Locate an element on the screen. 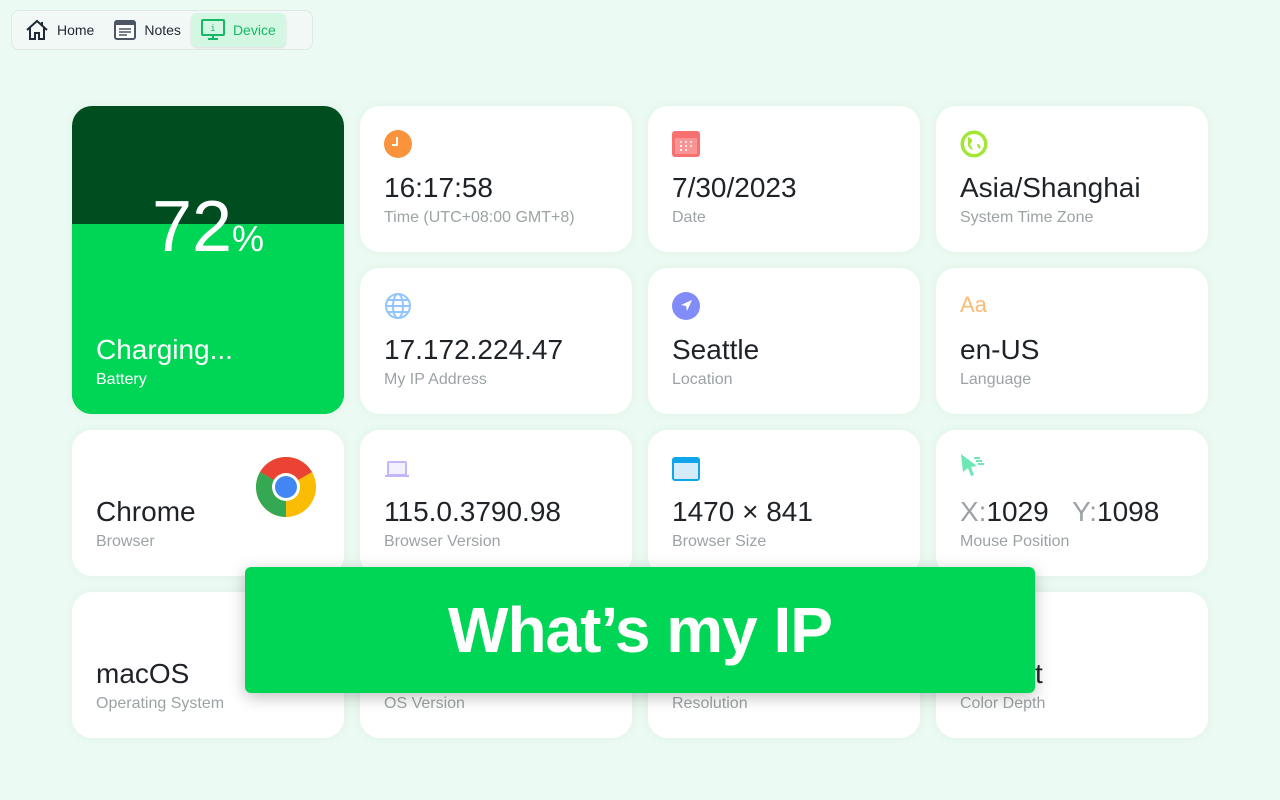  date-value: 7/30/2023 is located at coordinates (734, 187).